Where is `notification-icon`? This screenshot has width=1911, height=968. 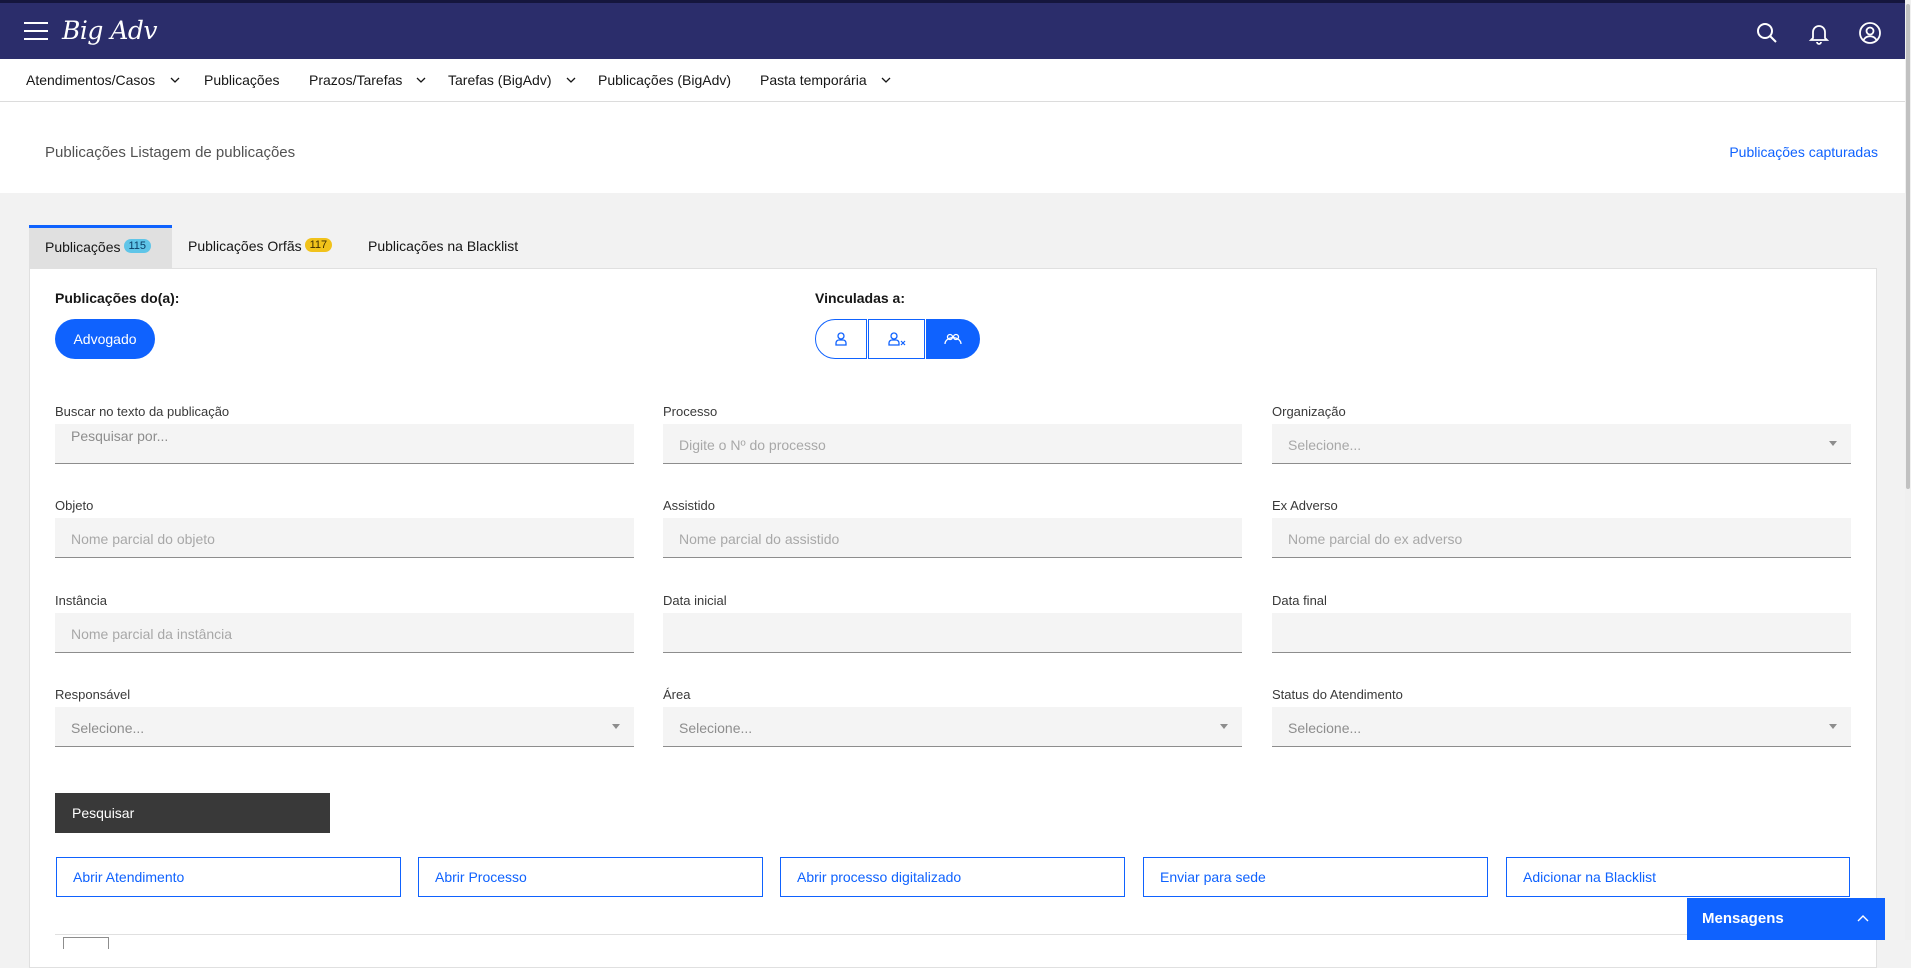 notification-icon is located at coordinates (1819, 33).